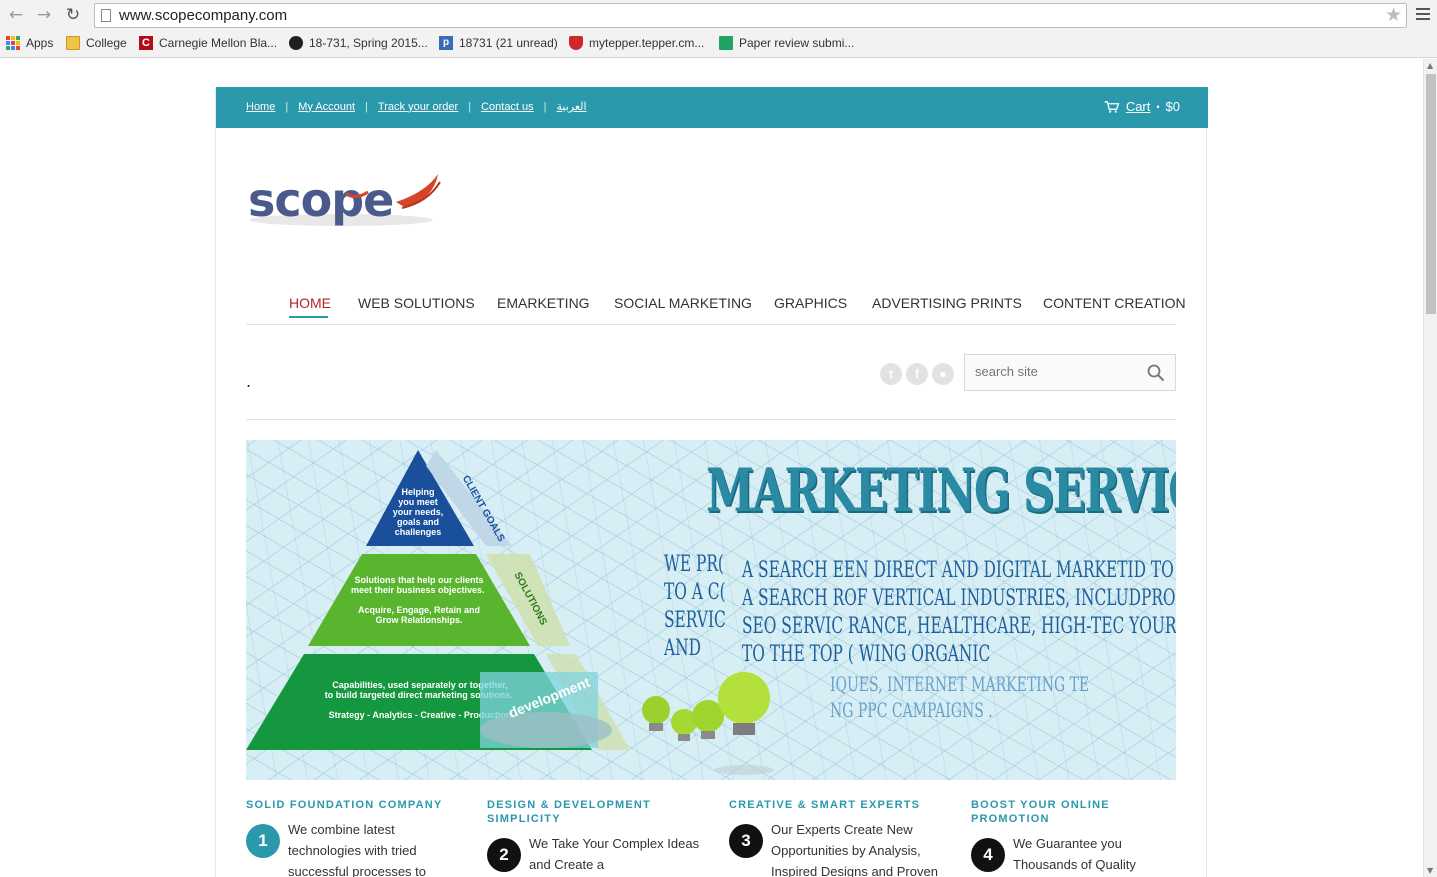 This screenshot has width=1437, height=877. What do you see at coordinates (1430, 870) in the screenshot?
I see `scroll-down-arrow-icon: ▼` at bounding box center [1430, 870].